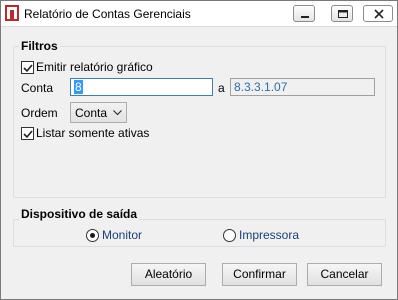 Image resolution: width=398 pixels, height=300 pixels. Describe the element at coordinates (269, 235) in the screenshot. I see `radio-impressora-label: Impressora` at that location.